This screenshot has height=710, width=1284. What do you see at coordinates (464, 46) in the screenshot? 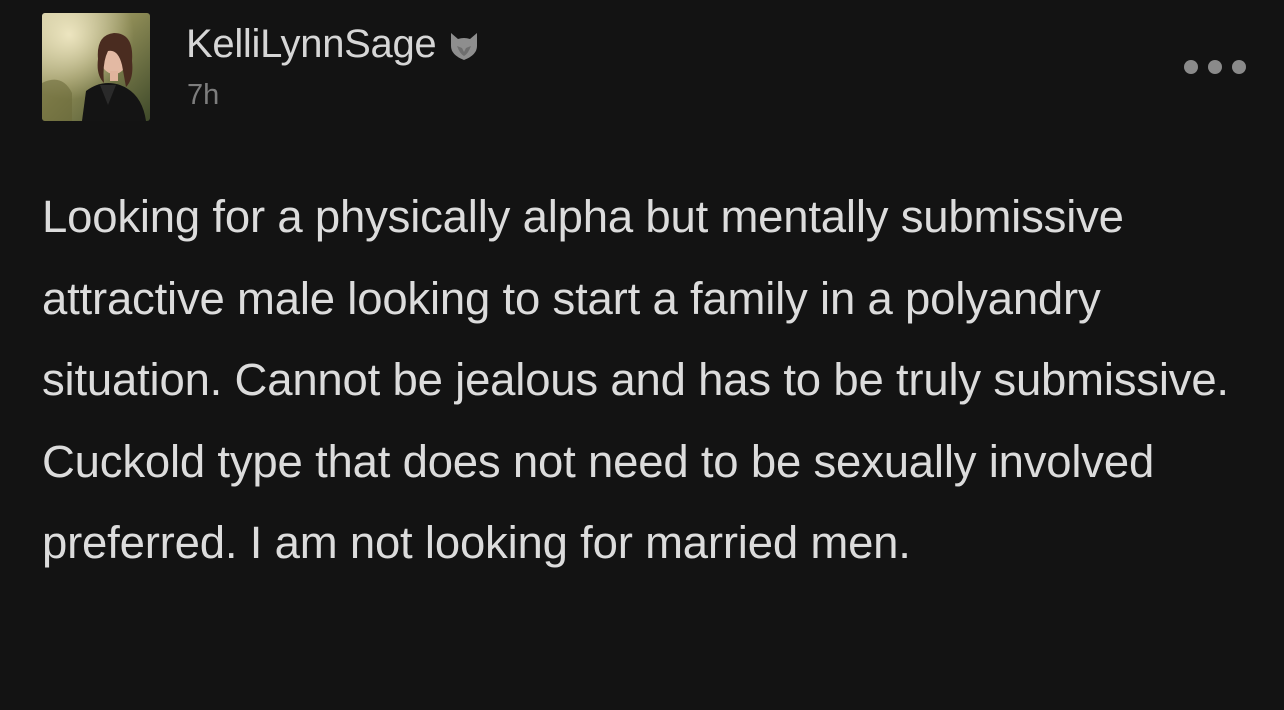
I see `fox-shield-icon` at bounding box center [464, 46].